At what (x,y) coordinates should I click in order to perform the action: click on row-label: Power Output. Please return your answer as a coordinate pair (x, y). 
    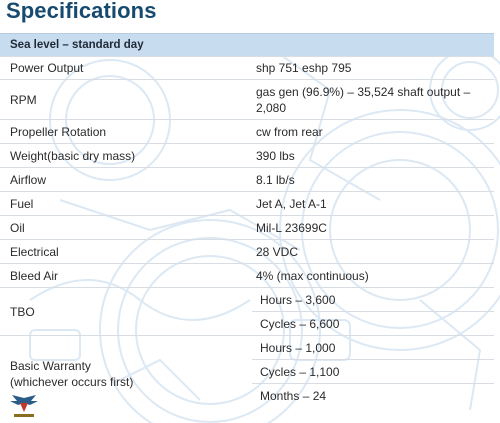
    Looking at the image, I should click on (126, 68).